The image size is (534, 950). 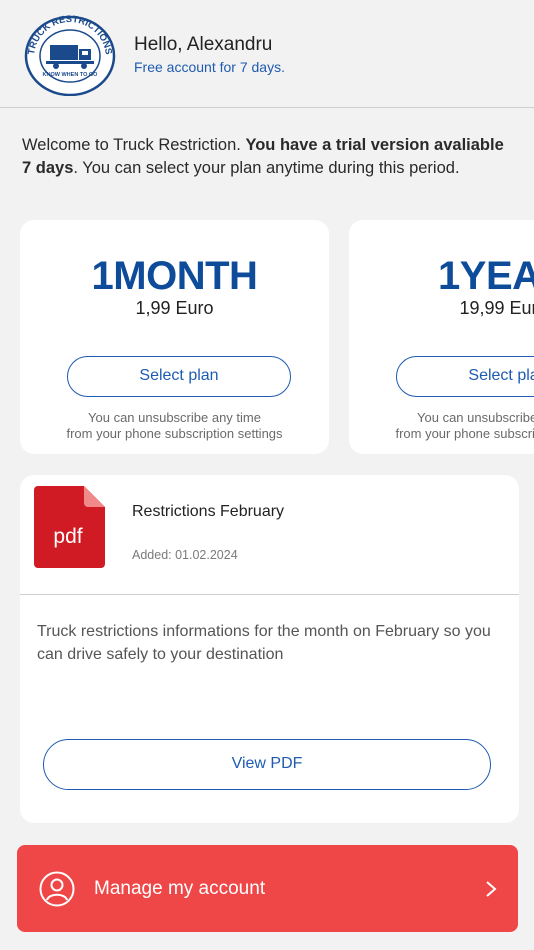 I want to click on plan-price: 1,99 Euro, so click(x=174, y=308).